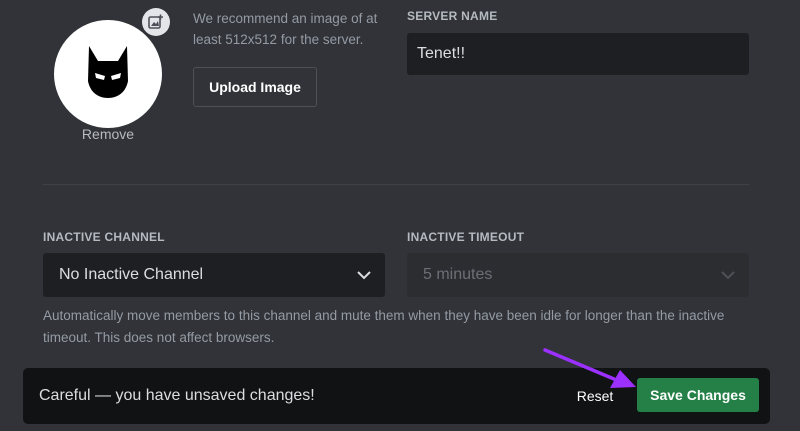  I want to click on save-changes-button: Save Changes, so click(698, 395).